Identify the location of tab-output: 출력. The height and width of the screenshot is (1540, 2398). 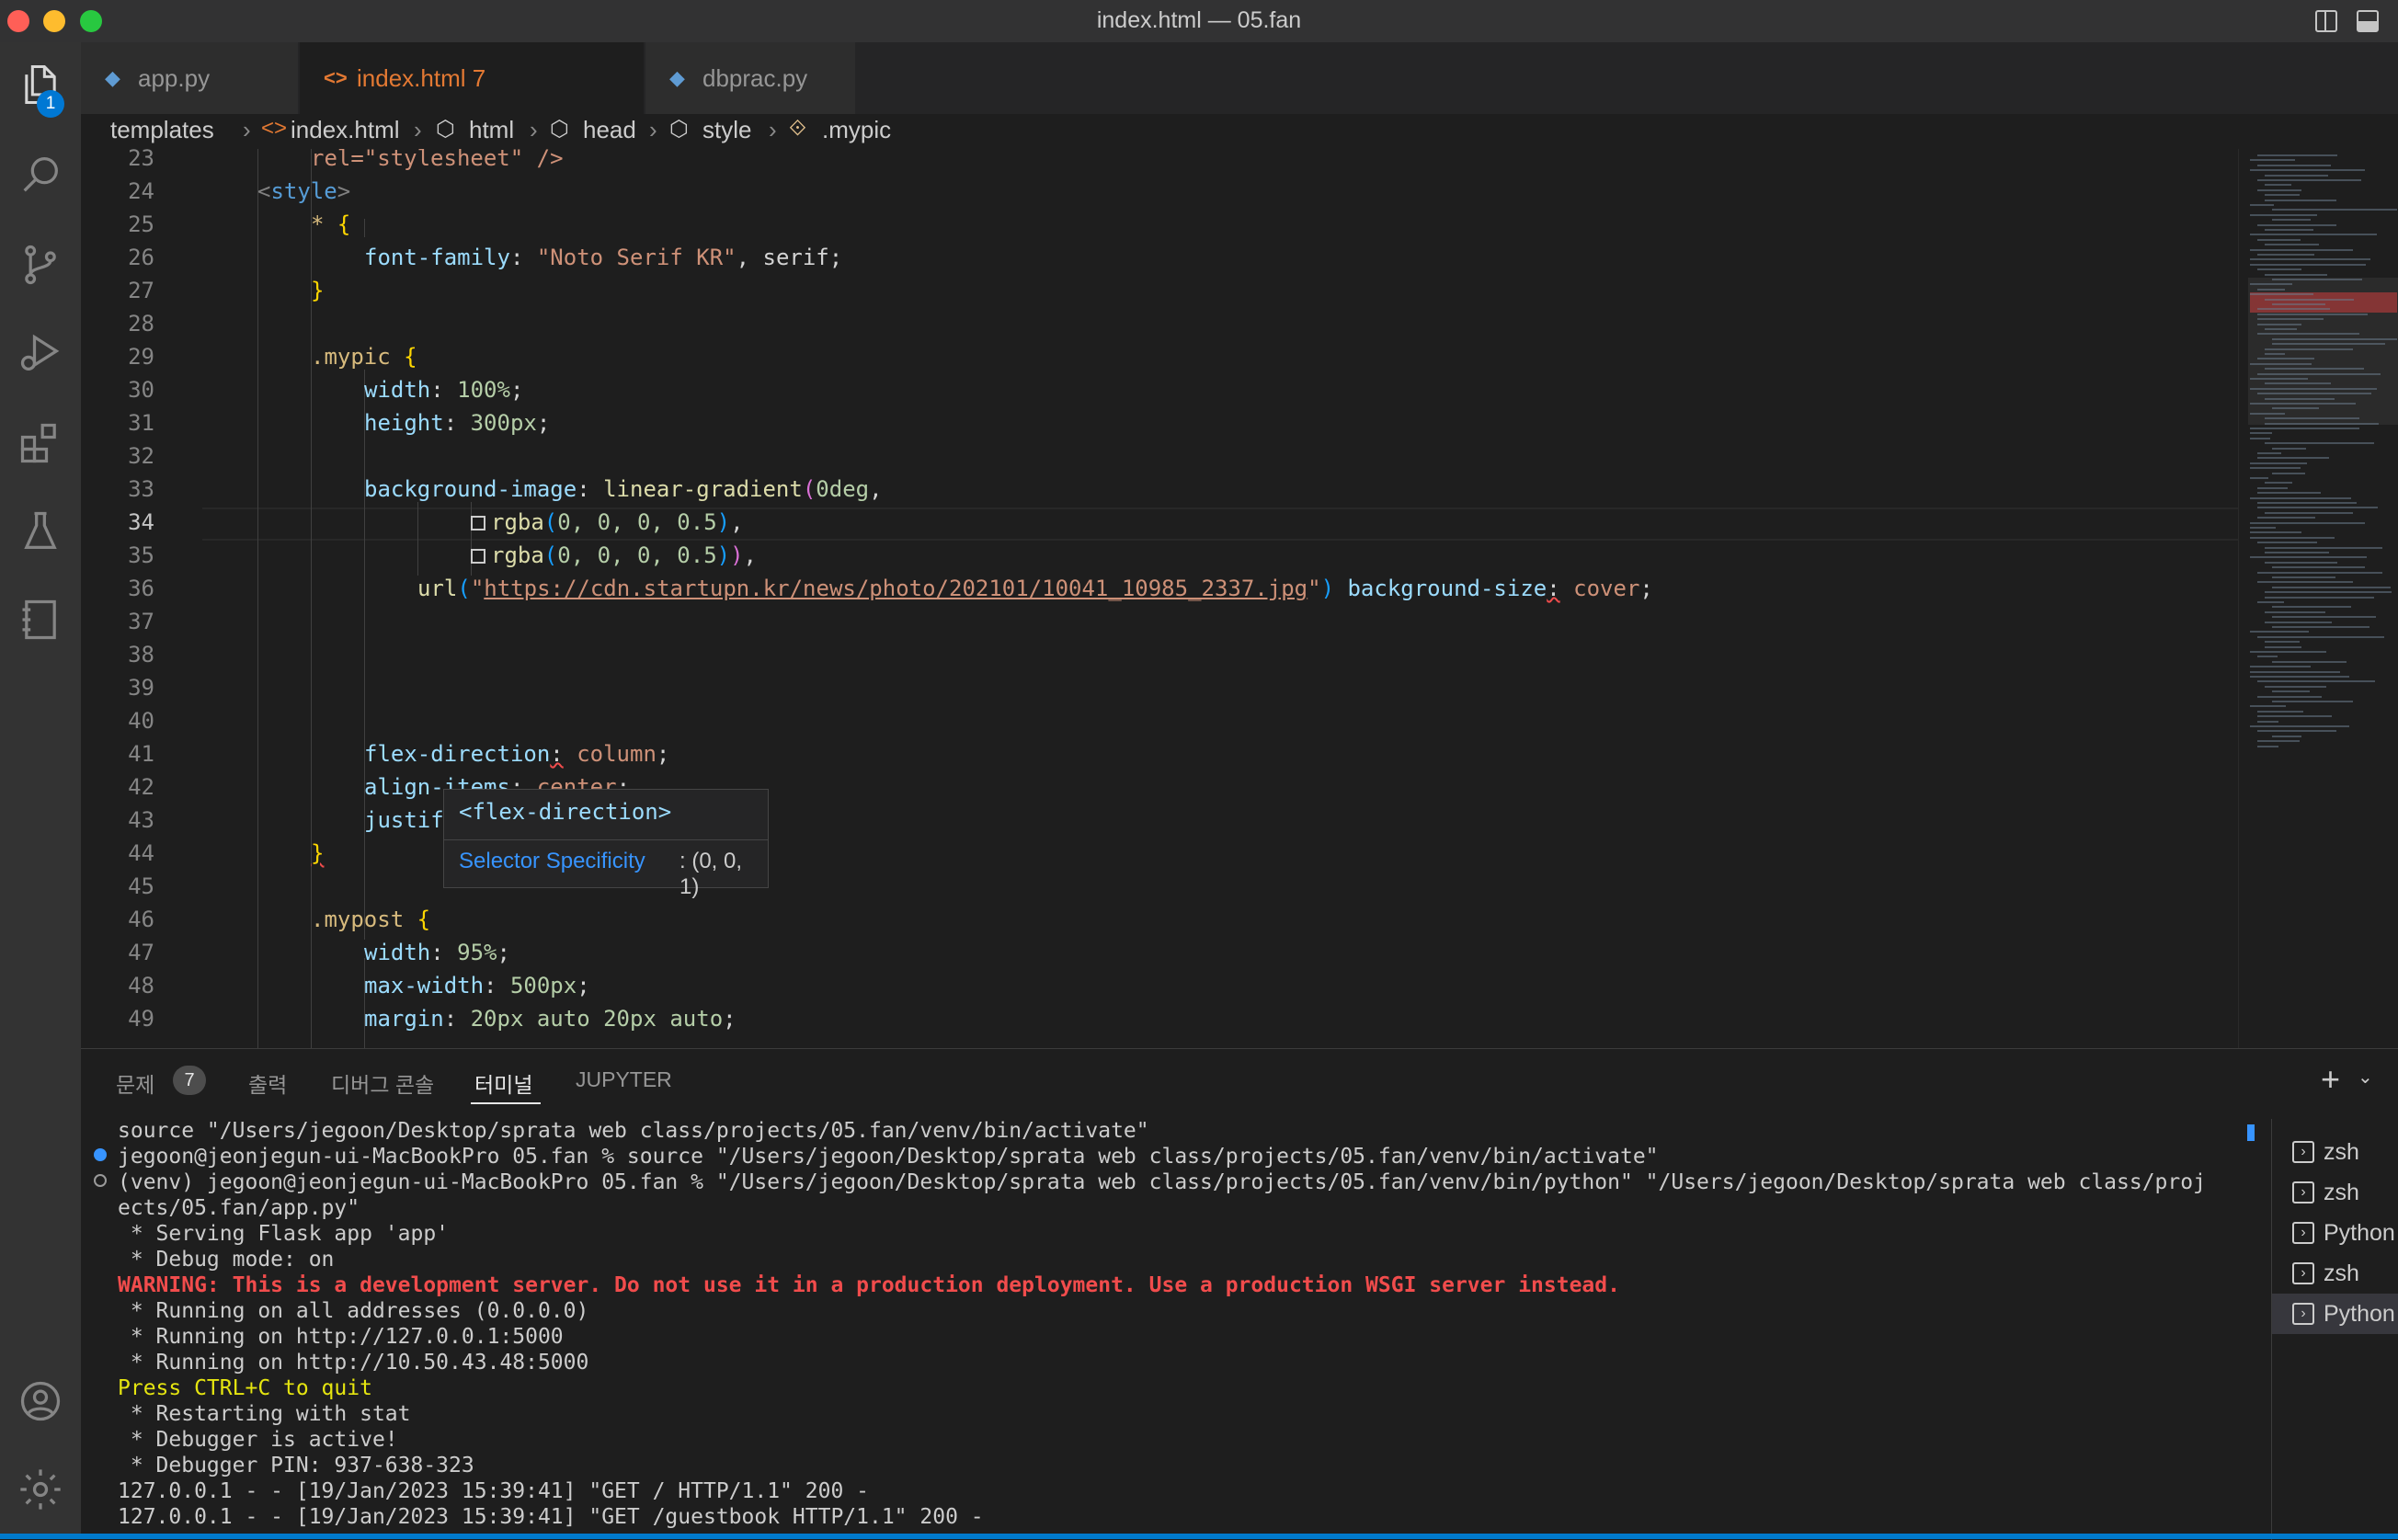
(267, 1083).